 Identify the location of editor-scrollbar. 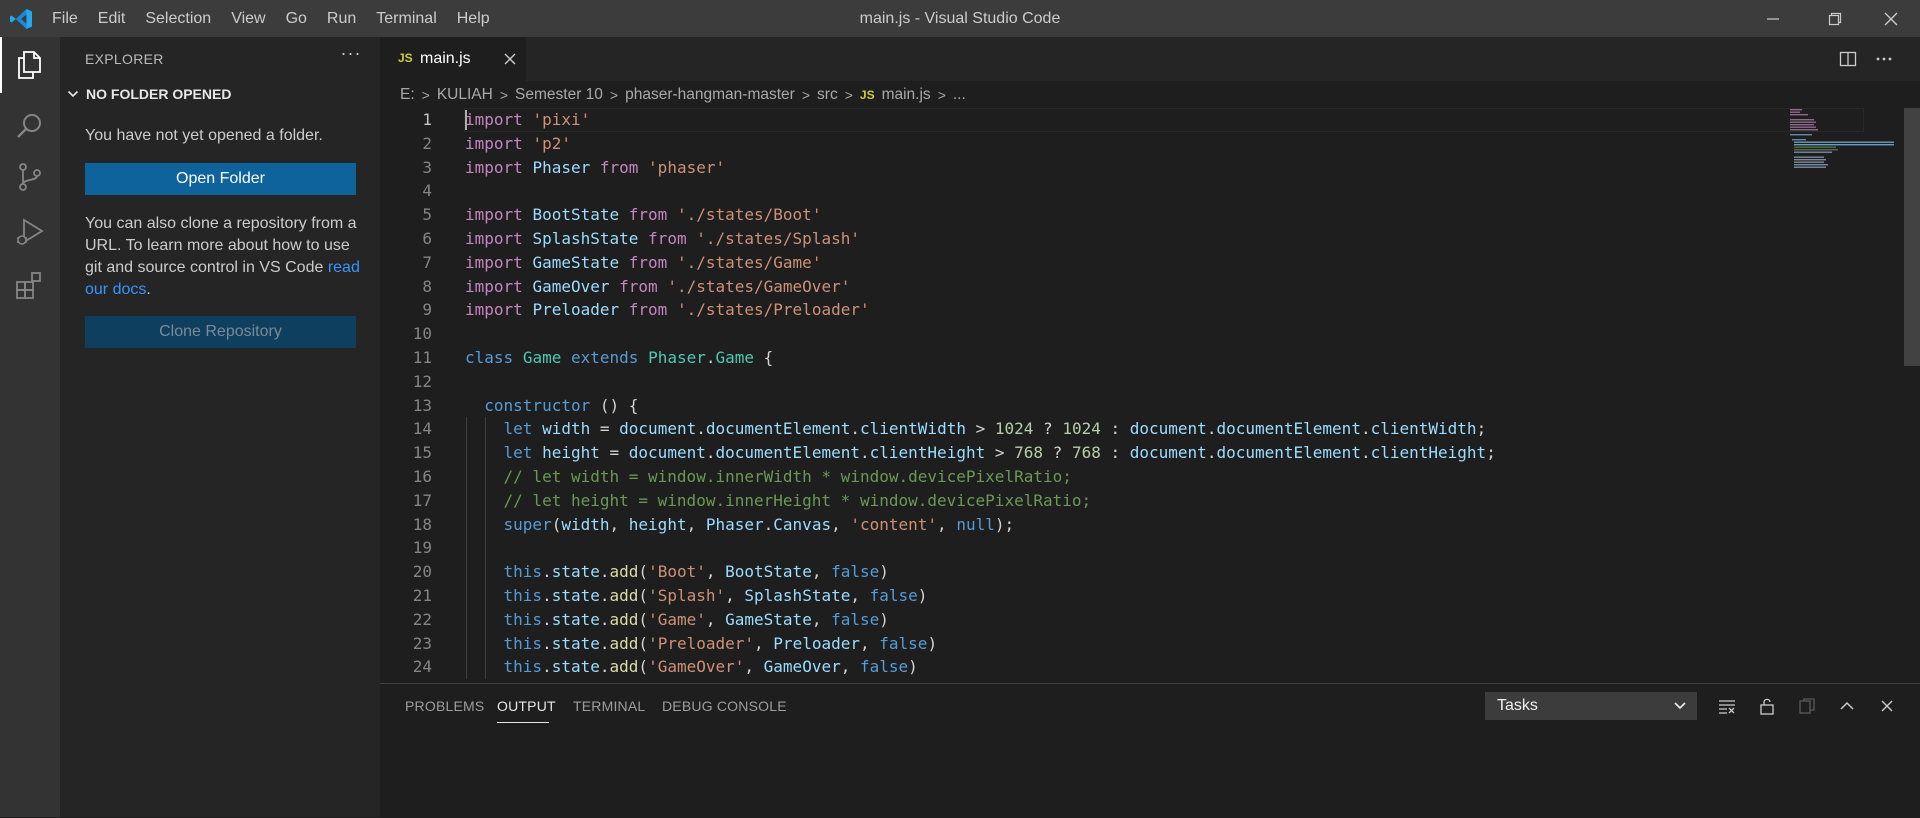
(1912, 237).